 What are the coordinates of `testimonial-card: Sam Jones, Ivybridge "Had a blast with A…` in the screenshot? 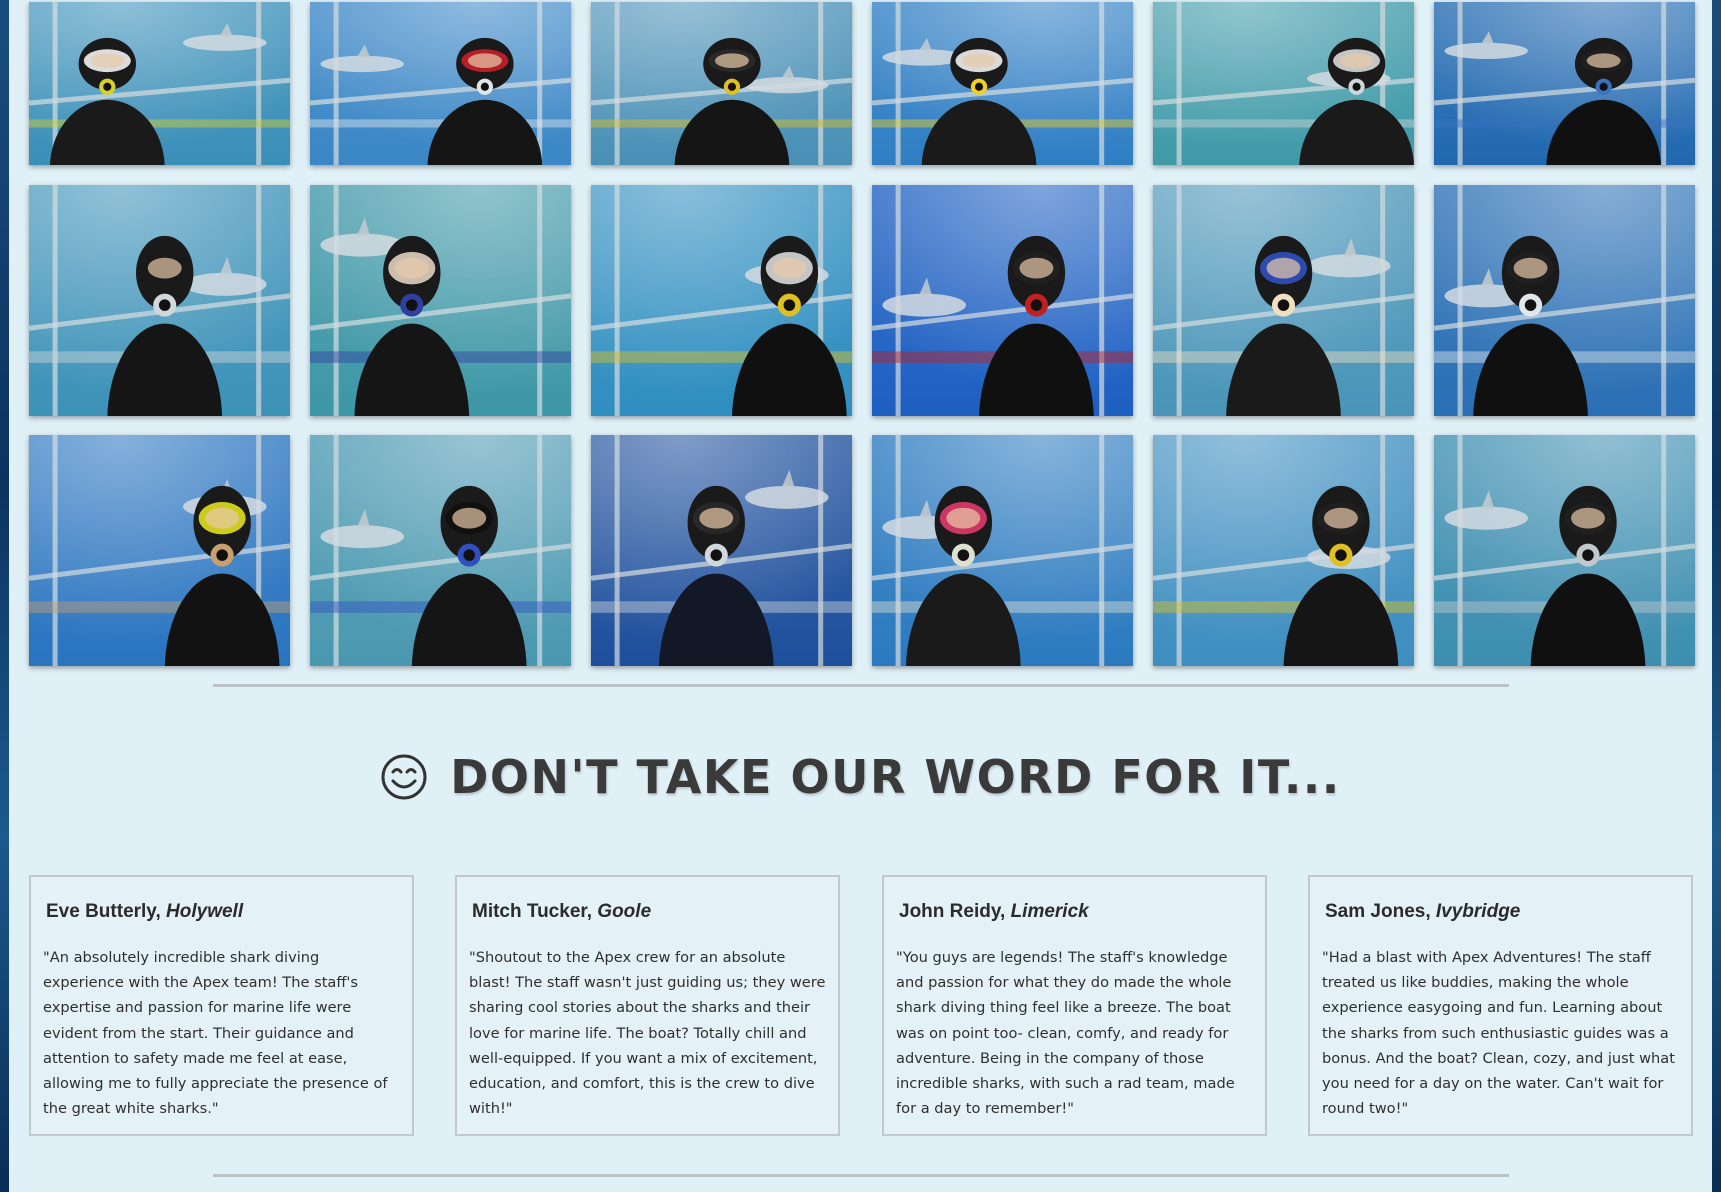 It's located at (1500, 1005).